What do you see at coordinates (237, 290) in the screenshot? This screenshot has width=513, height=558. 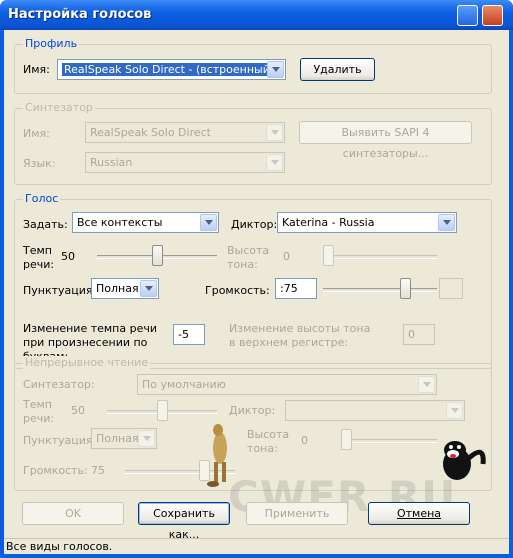 I see `voice-volume-label: Громкость:` at bounding box center [237, 290].